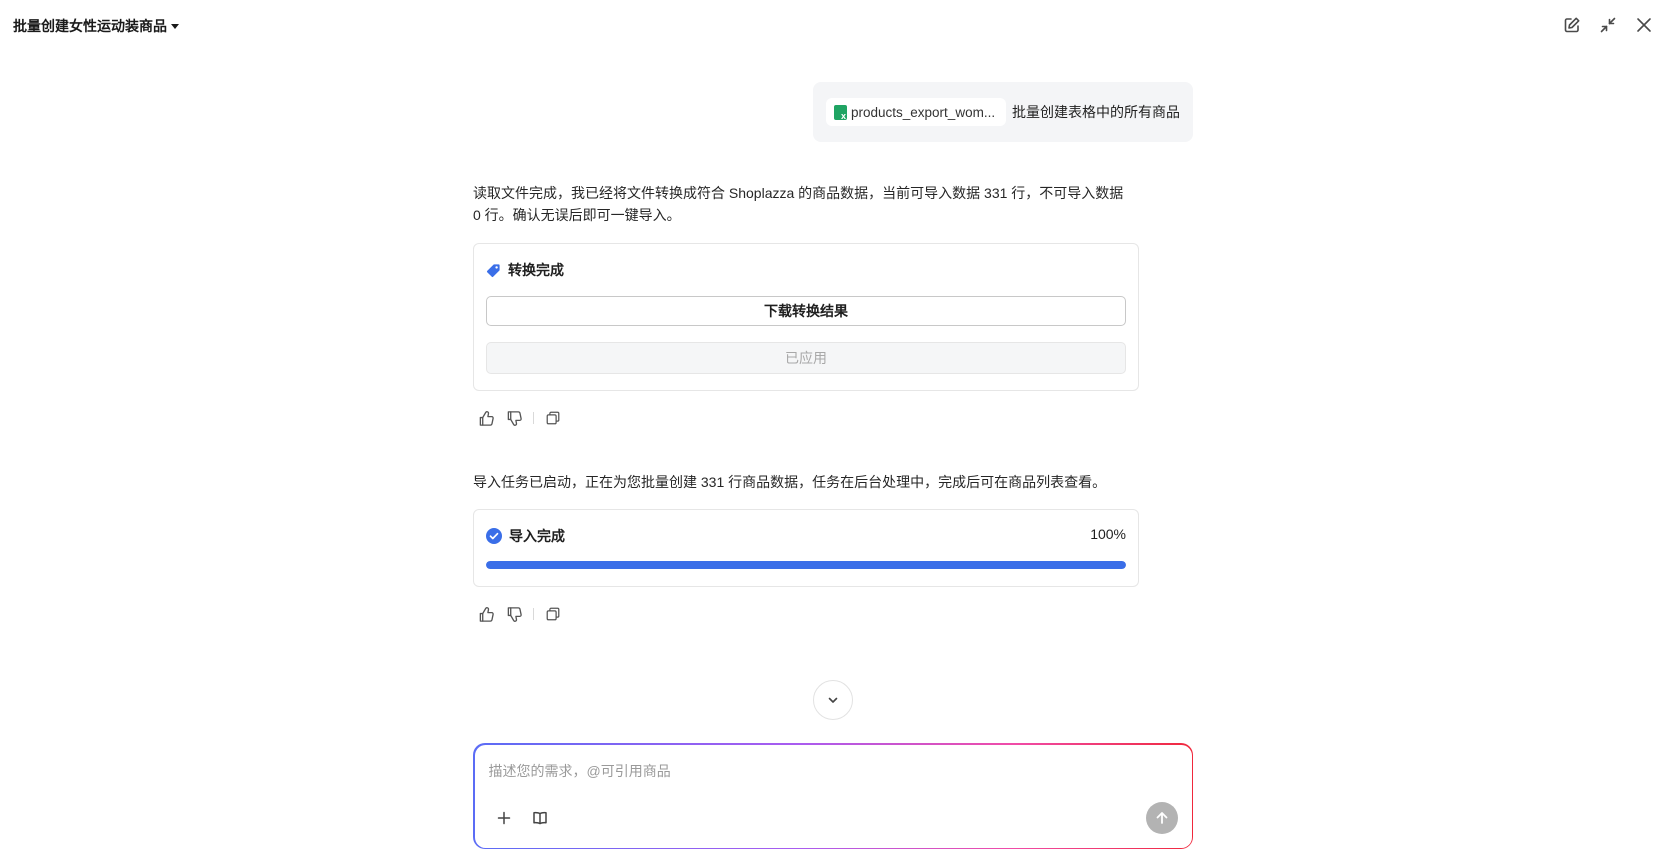  What do you see at coordinates (808, 770) in the screenshot?
I see `message-input` at bounding box center [808, 770].